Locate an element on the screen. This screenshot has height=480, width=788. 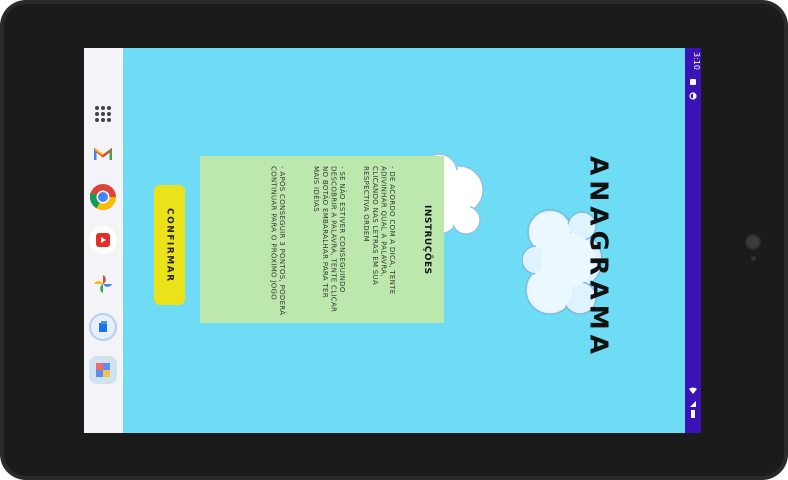
sensor-icon is located at coordinates (753, 258).